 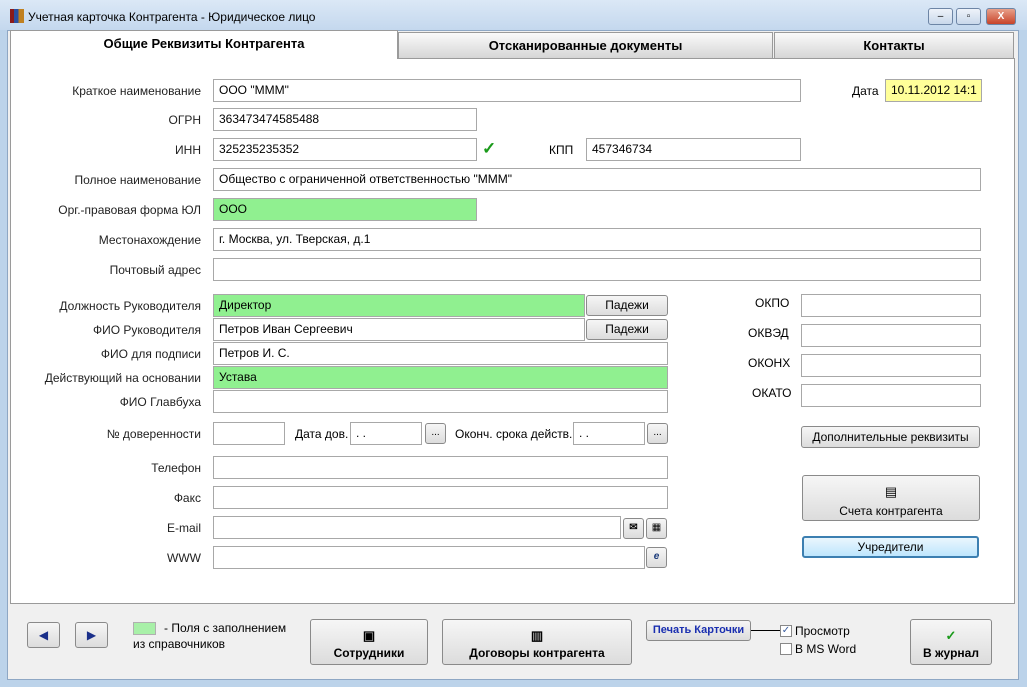 What do you see at coordinates (891, 365) in the screenshot?
I see `okonh-input` at bounding box center [891, 365].